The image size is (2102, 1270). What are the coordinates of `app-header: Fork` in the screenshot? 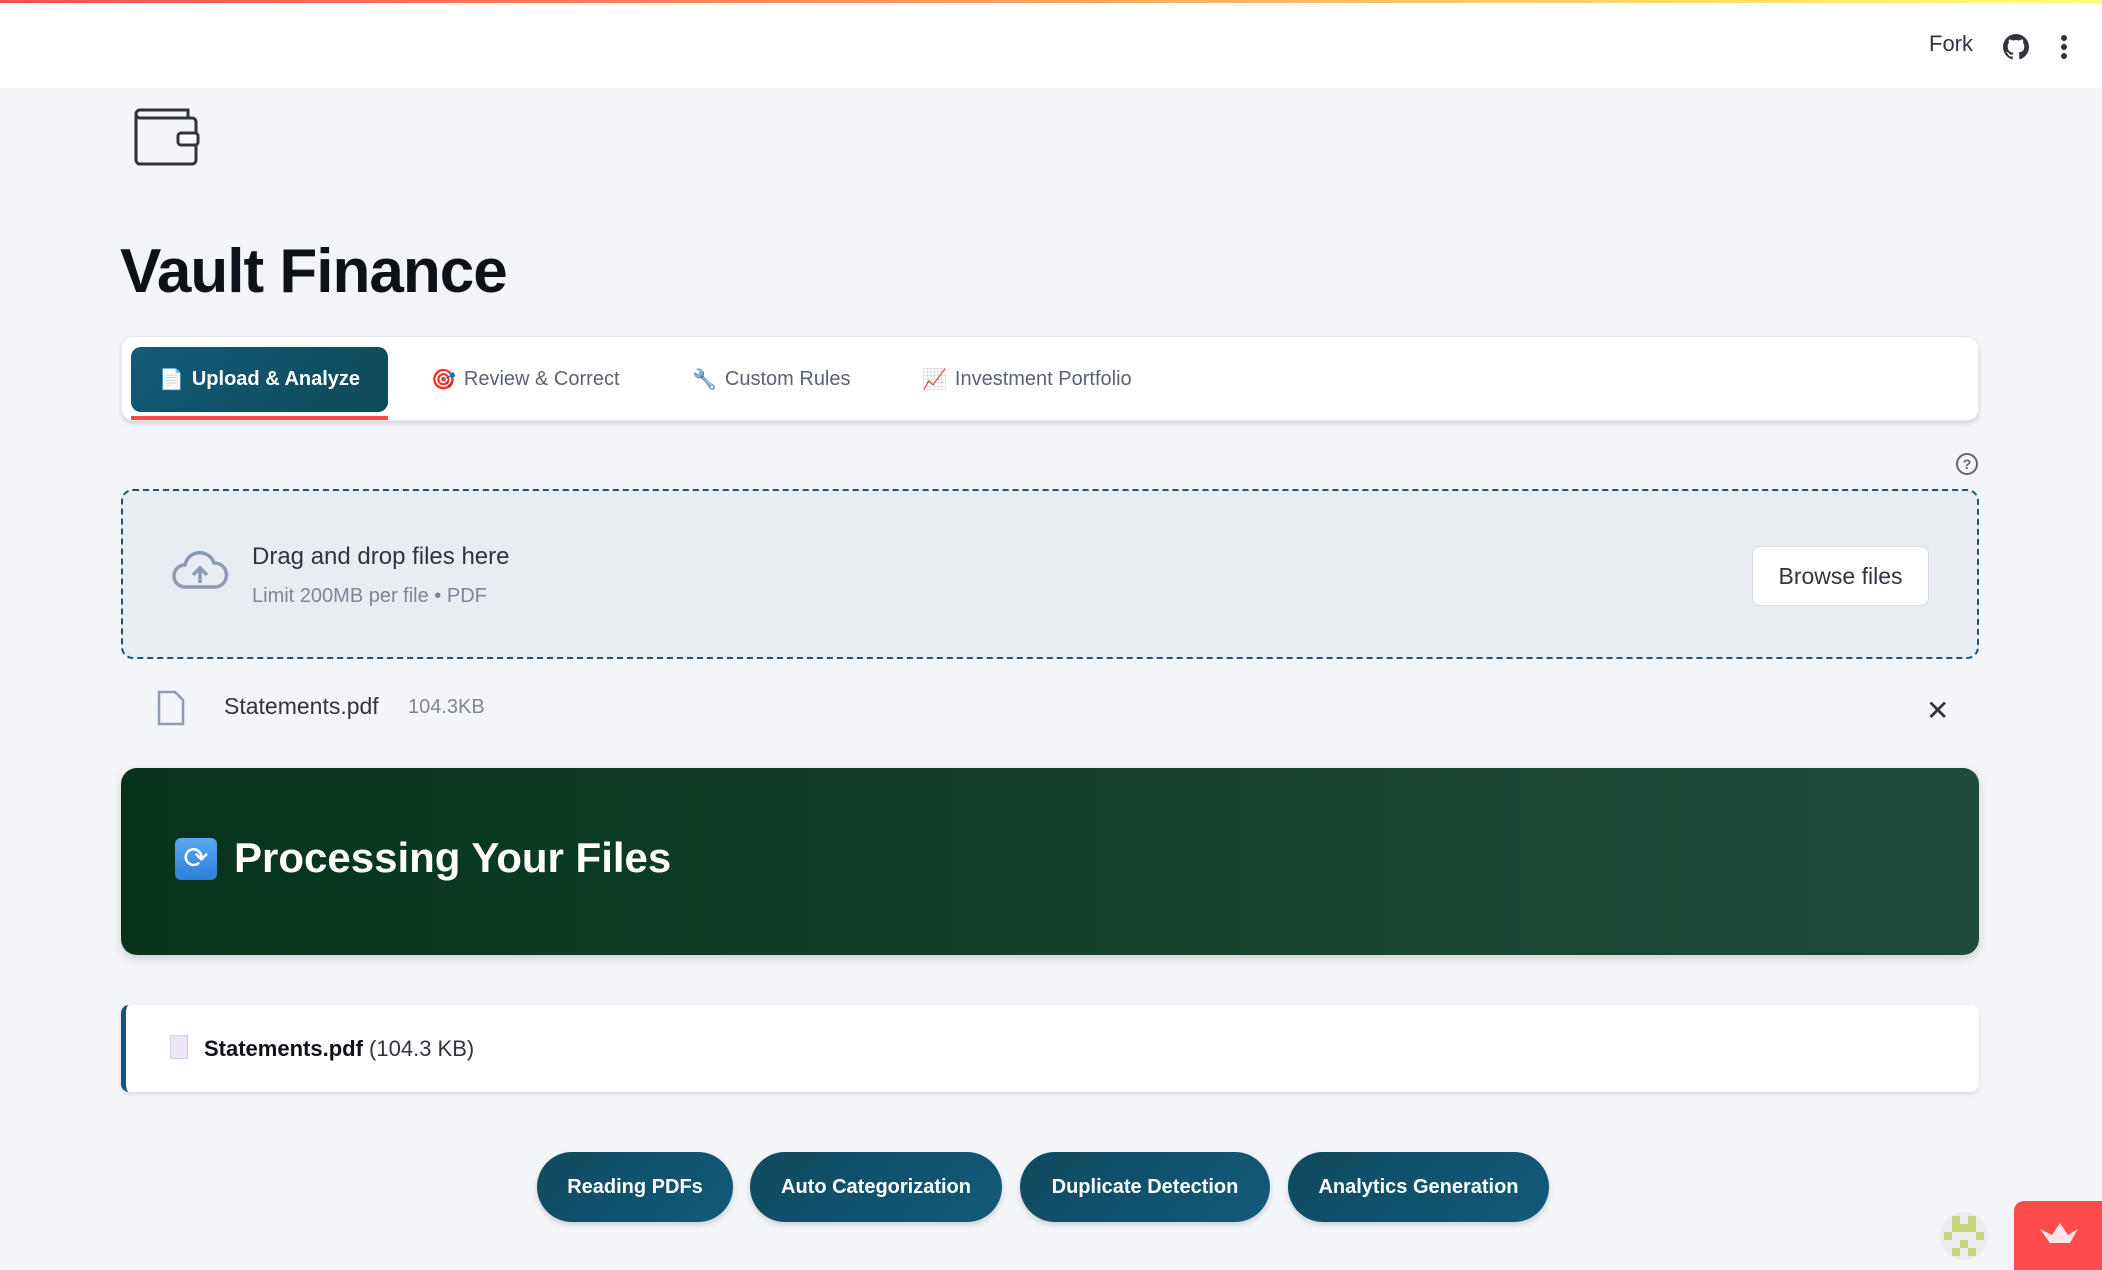 It's located at (1051, 45).